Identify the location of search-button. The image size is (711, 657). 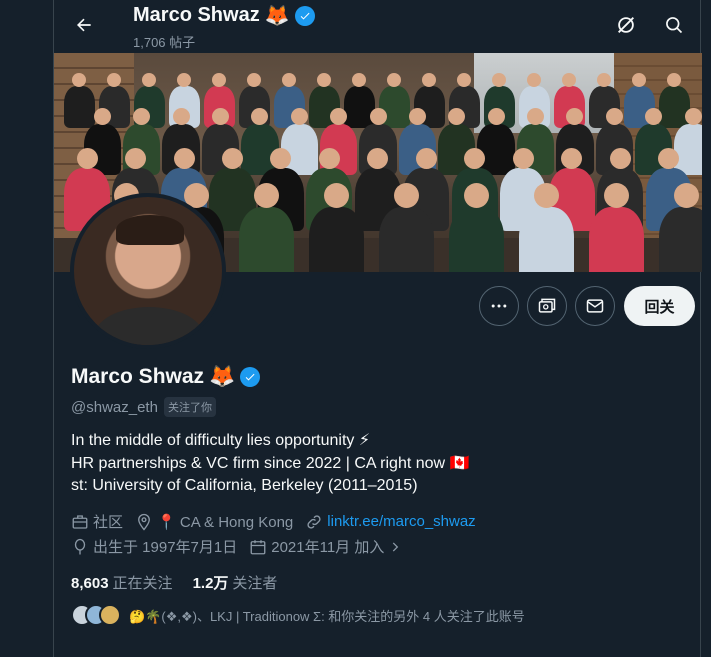
(674, 25).